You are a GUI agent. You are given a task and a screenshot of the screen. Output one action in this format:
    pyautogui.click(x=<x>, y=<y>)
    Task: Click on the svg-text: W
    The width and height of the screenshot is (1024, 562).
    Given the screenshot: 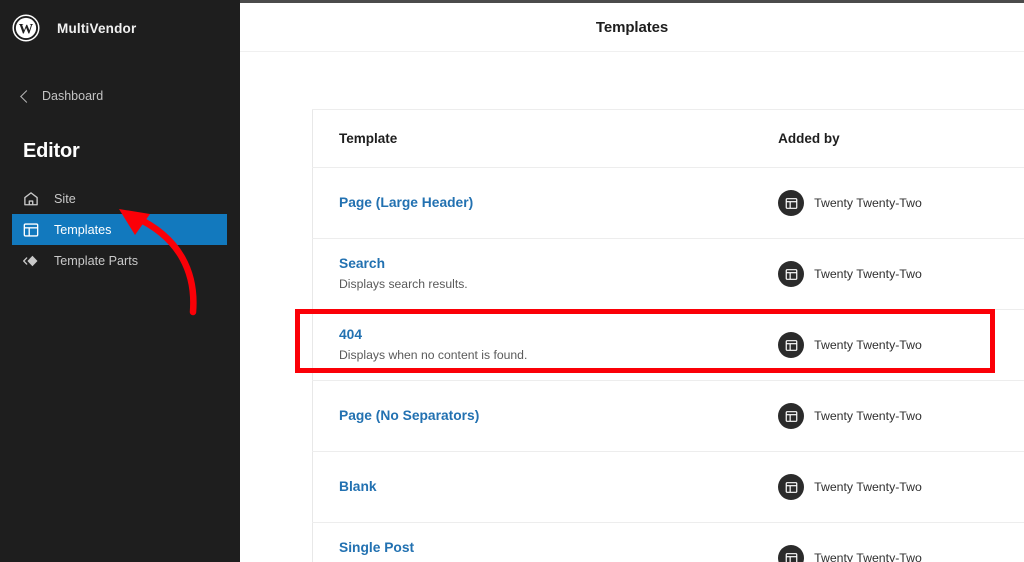 What is the action you would take?
    pyautogui.click(x=26, y=29)
    